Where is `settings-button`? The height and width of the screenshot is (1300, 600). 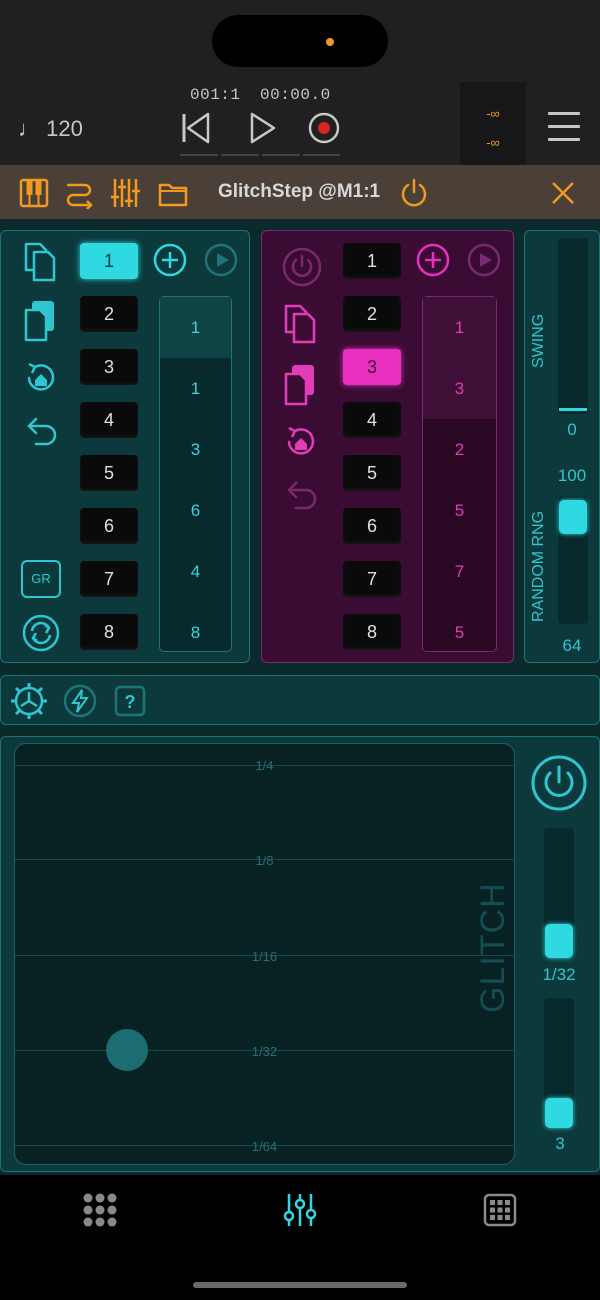
settings-button is located at coordinates (29, 701).